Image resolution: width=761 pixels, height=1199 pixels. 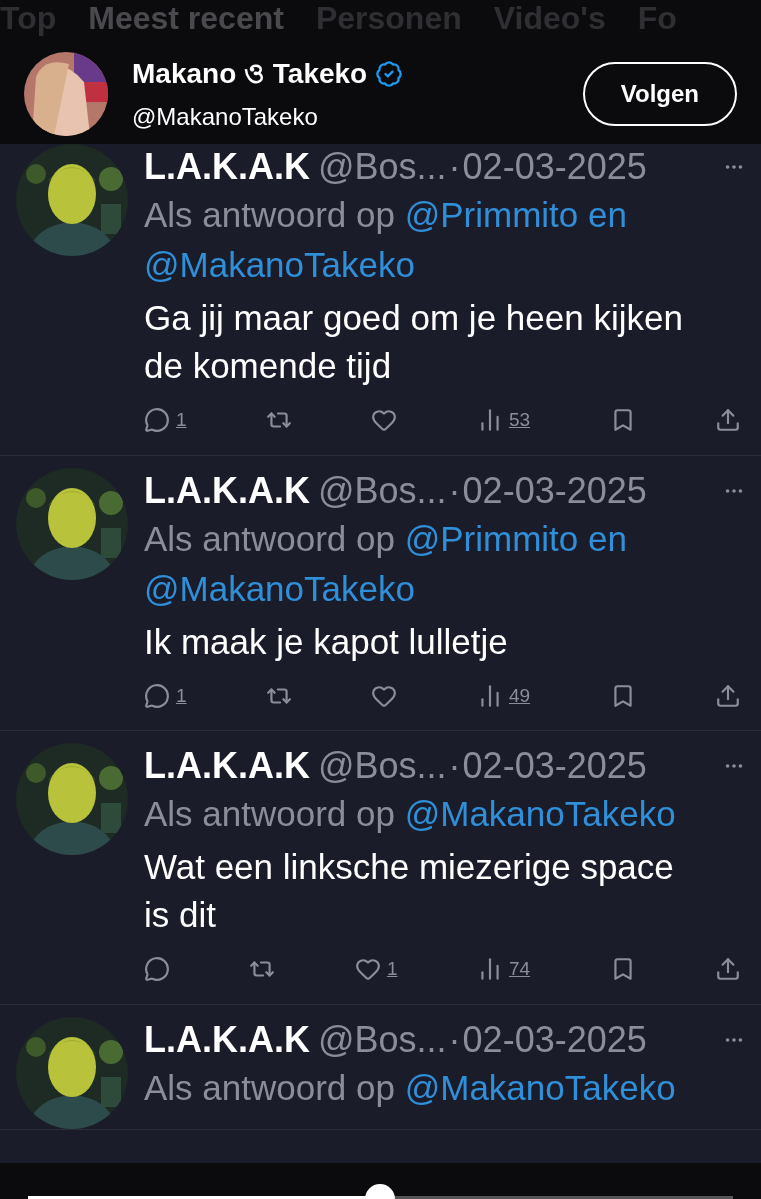 I want to click on tweet-text: Ga jij maar goed om je heen kijken de komende tijd, so click(x=414, y=342).